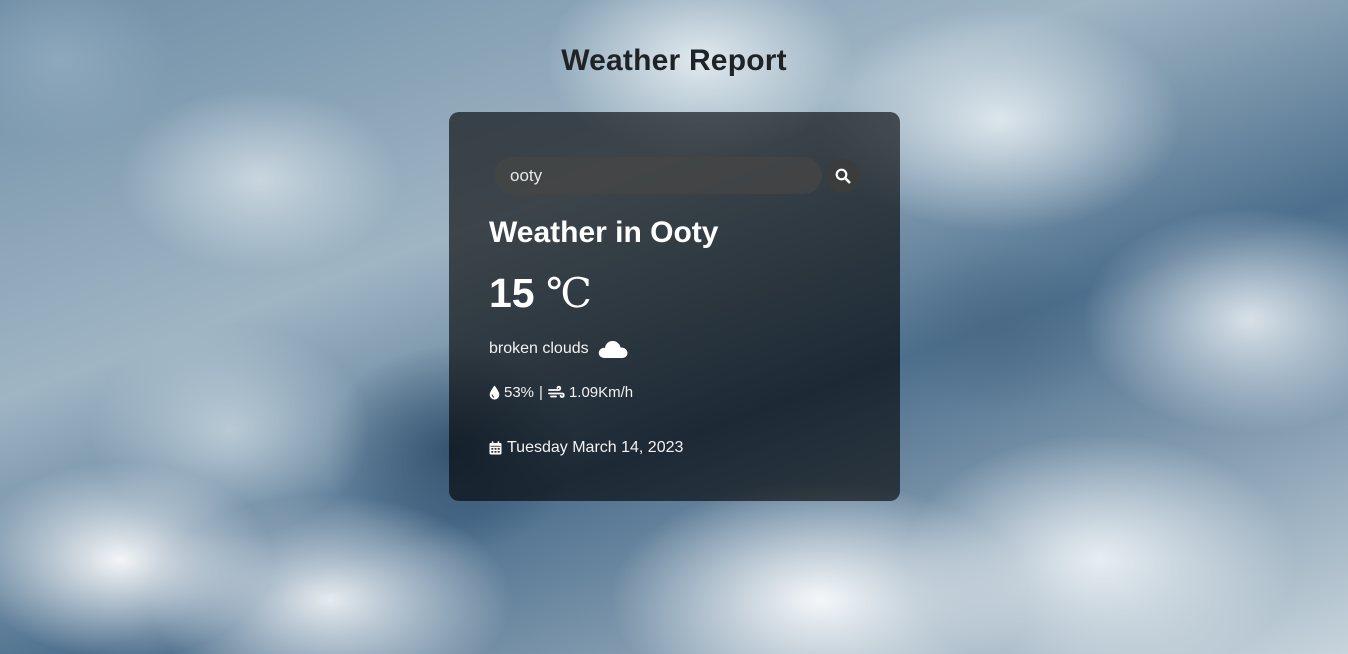 The width and height of the screenshot is (1348, 654). What do you see at coordinates (613, 349) in the screenshot?
I see `cloud-icon` at bounding box center [613, 349].